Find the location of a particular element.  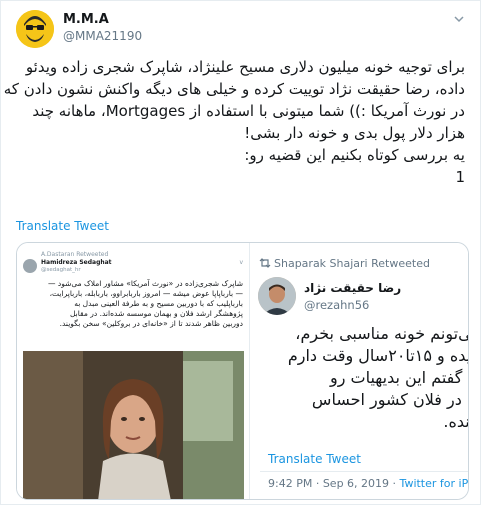

video-woman-picture is located at coordinates (133, 425).